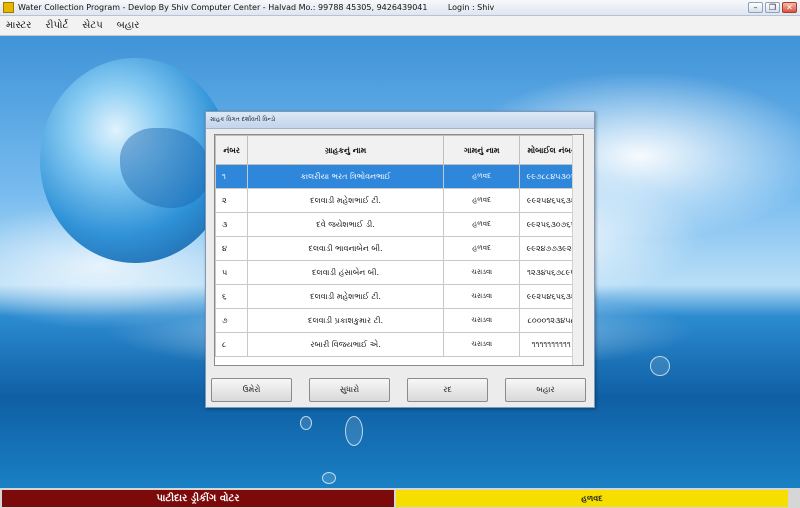 The height and width of the screenshot is (508, 800). What do you see at coordinates (18, 25) in the screenshot?
I see `menu-master: માસ્ટર` at bounding box center [18, 25].